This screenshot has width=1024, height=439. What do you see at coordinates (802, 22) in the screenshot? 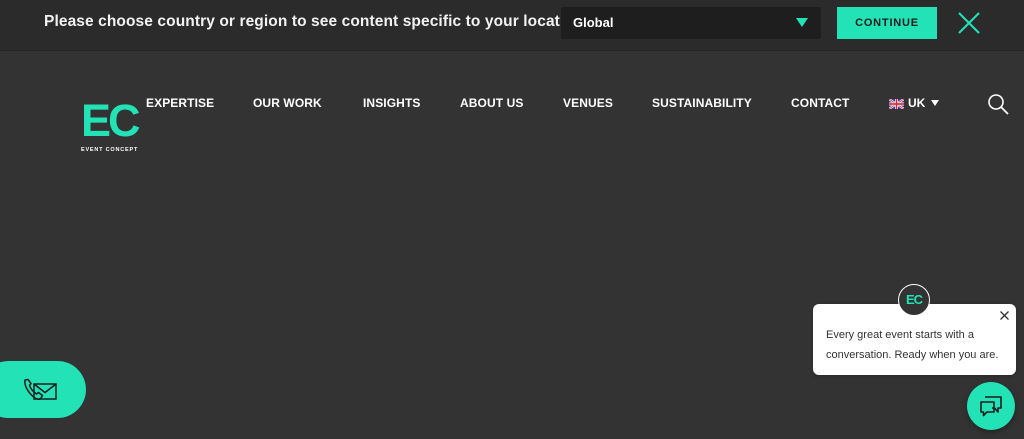
I see `chevron-down-icon` at bounding box center [802, 22].